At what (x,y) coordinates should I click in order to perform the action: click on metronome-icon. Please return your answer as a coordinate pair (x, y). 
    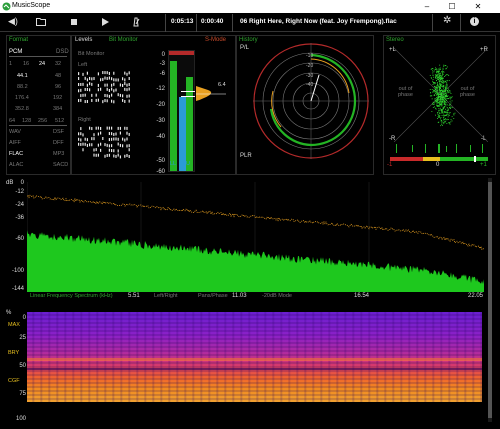
    Looking at the image, I should click on (136, 22).